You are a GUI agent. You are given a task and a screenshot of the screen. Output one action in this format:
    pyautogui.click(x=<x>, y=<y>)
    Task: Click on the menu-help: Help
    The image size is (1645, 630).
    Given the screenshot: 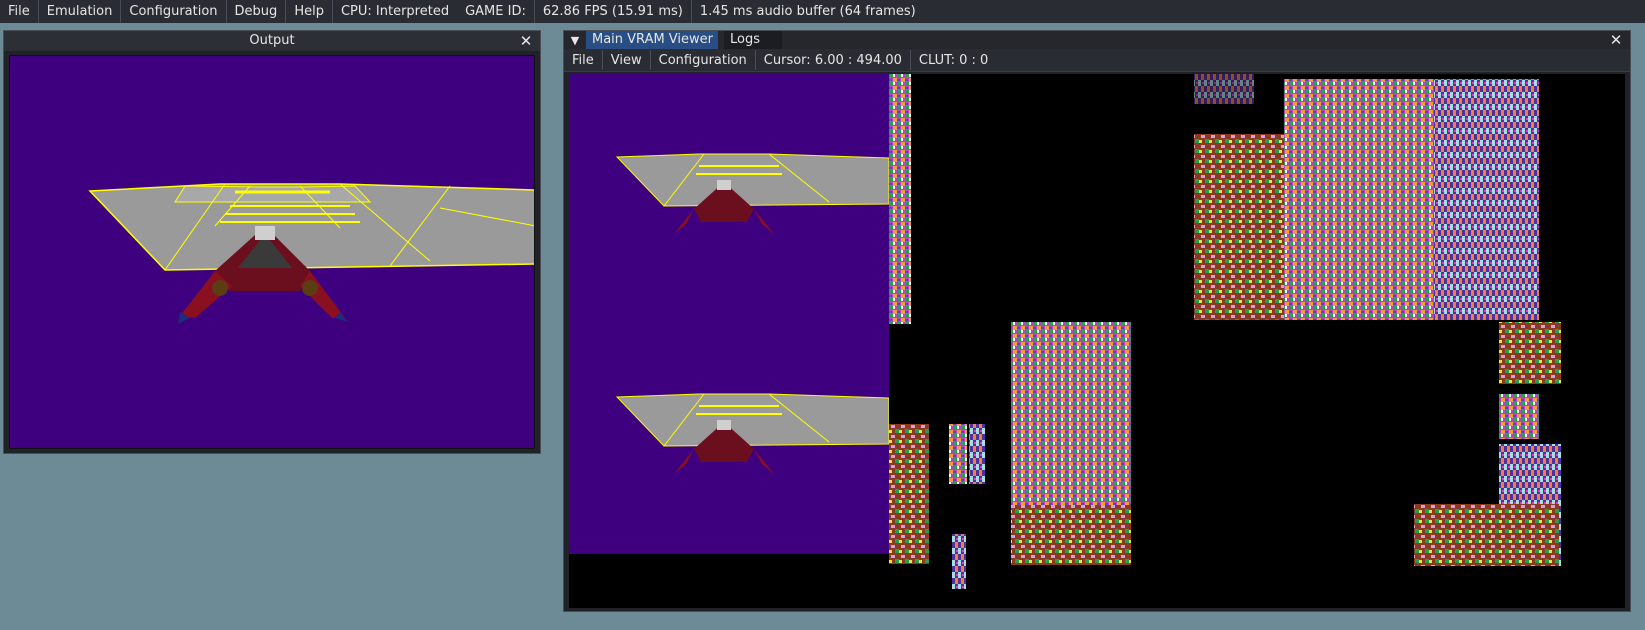 What is the action you would take?
    pyautogui.click(x=309, y=11)
    